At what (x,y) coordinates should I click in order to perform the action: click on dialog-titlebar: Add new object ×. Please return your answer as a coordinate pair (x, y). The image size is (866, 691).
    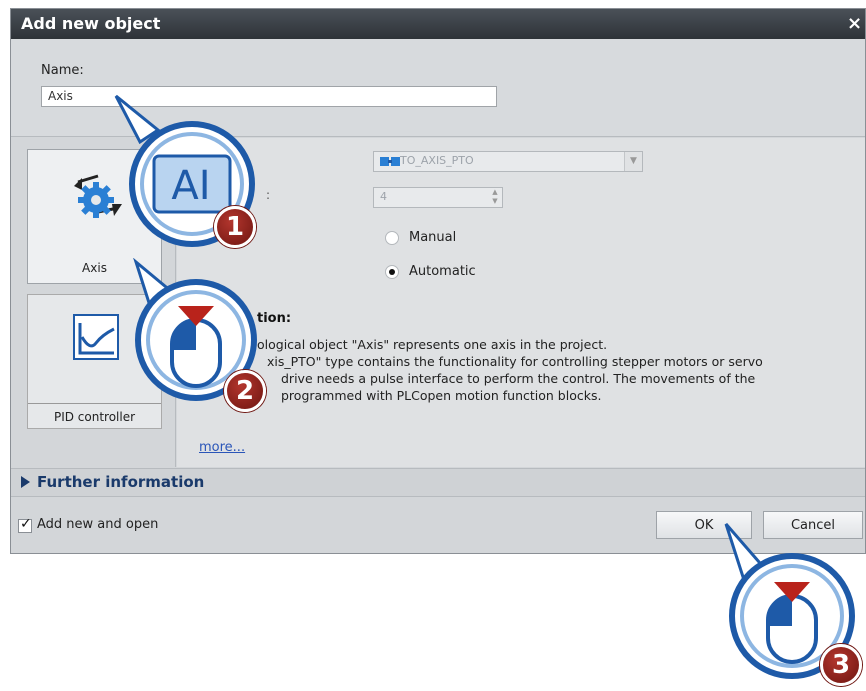
    Looking at the image, I should click on (438, 24).